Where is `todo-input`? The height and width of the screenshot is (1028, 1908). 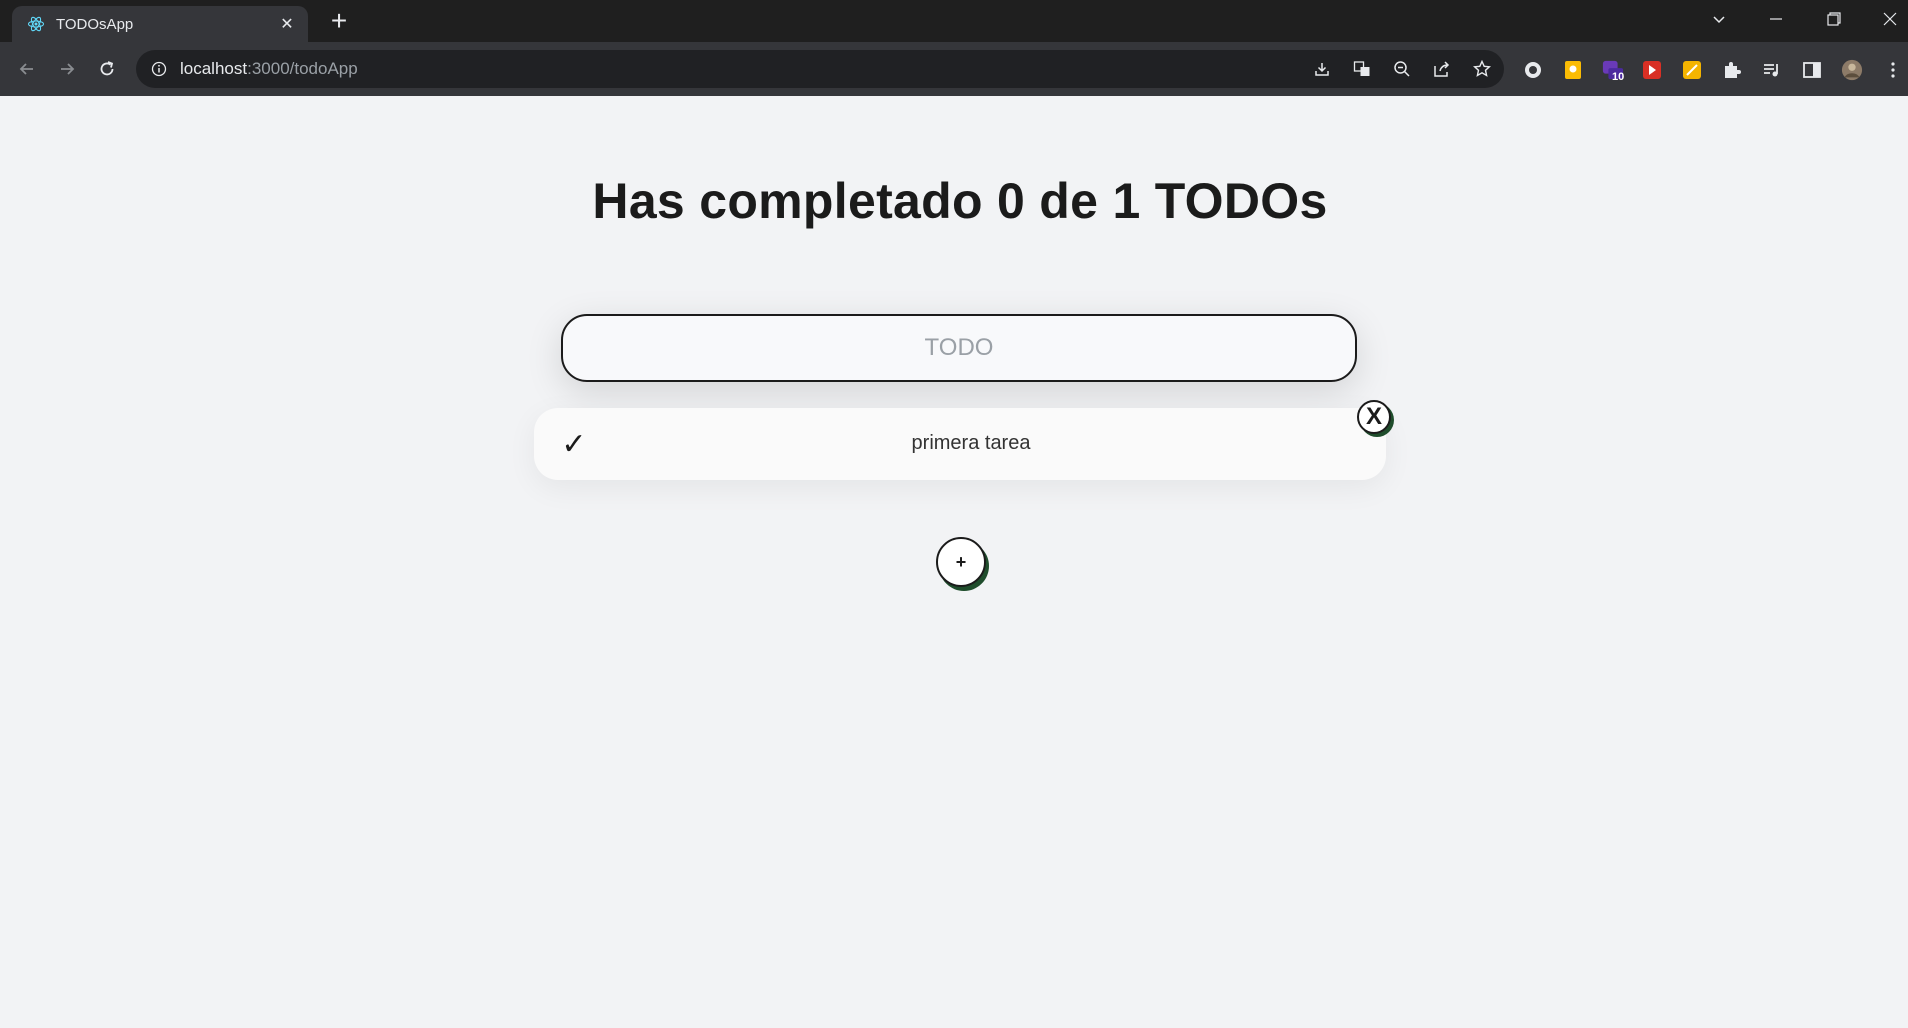
todo-input is located at coordinates (959, 348).